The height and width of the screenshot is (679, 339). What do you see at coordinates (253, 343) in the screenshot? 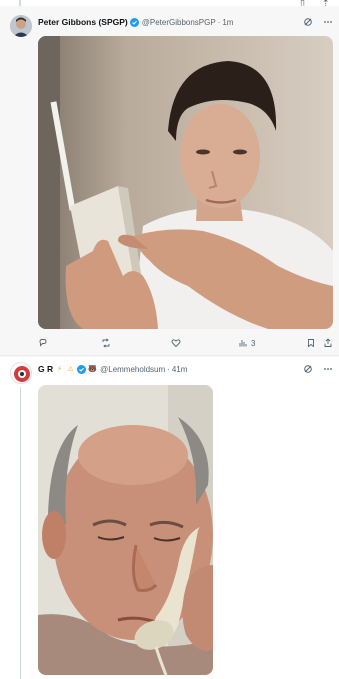
I see `views-count: 3` at bounding box center [253, 343].